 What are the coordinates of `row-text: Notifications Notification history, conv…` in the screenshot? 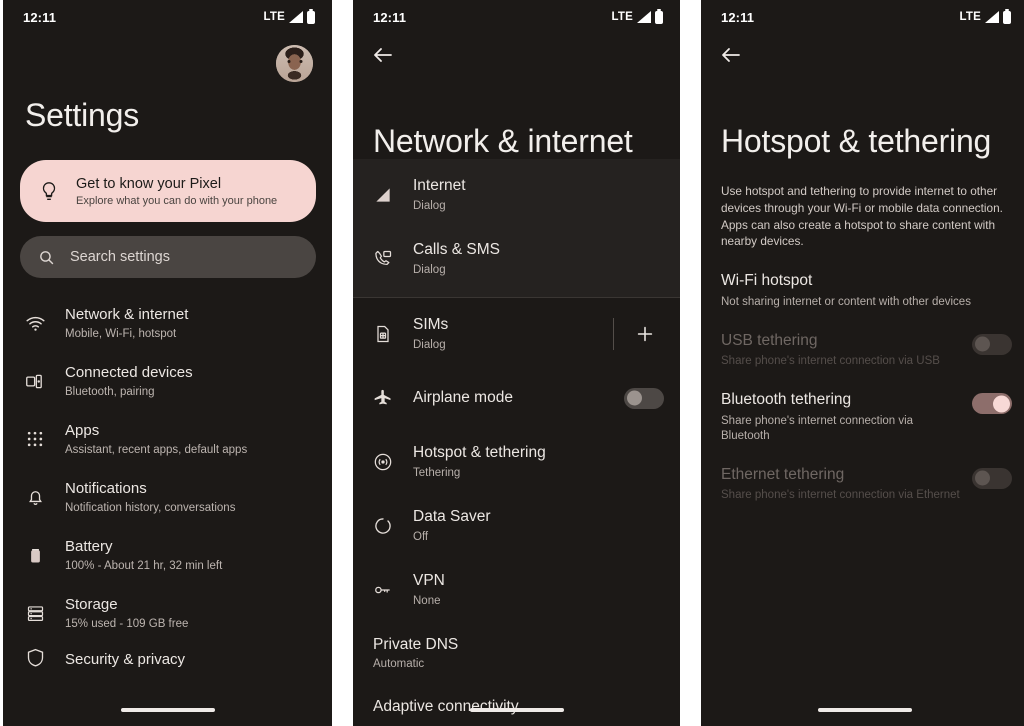 It's located at (184, 497).